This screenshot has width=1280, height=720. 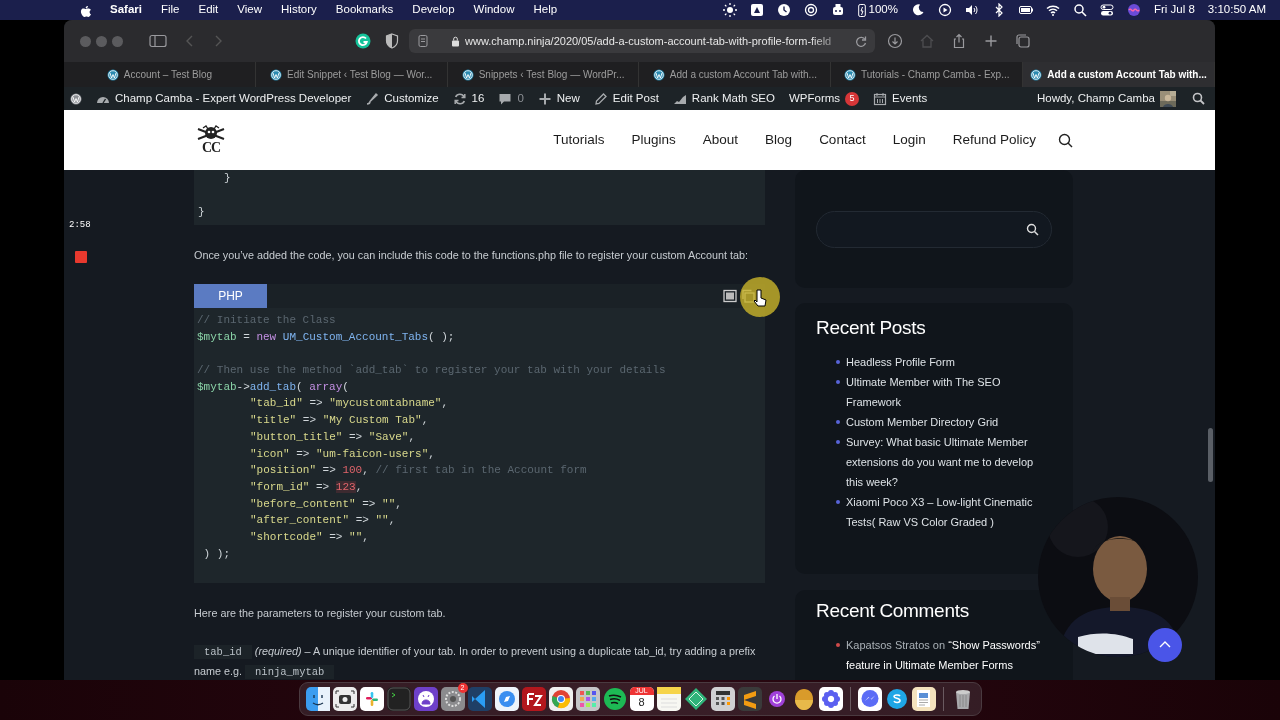 I want to click on extension-icon, so click(x=363, y=41).